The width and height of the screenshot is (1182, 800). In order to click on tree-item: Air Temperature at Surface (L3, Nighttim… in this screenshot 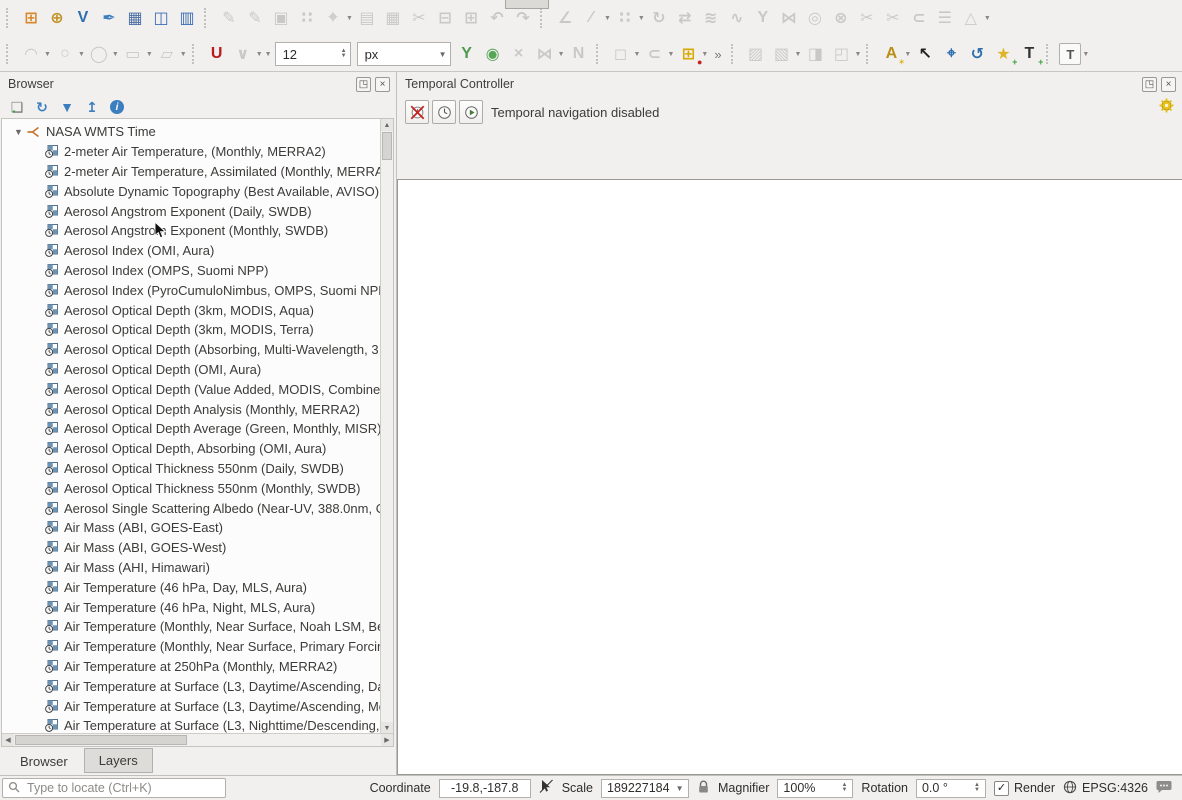, I will do `click(191, 725)`.